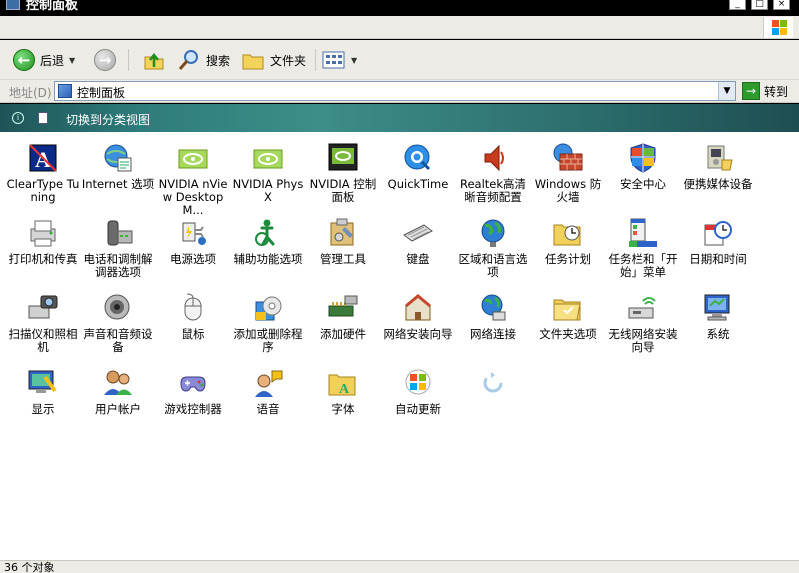  I want to click on control-panel-item-label: 添加或删除程序, so click(268, 340).